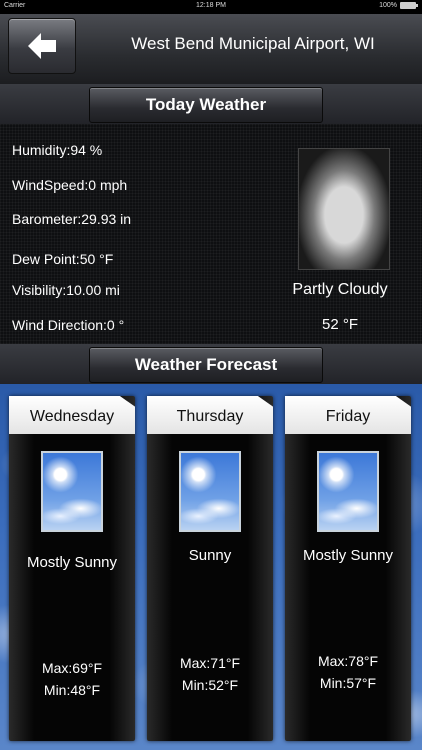 Image resolution: width=422 pixels, height=750 pixels. What do you see at coordinates (72, 690) in the screenshot?
I see `forecast-min: Min:48°F` at bounding box center [72, 690].